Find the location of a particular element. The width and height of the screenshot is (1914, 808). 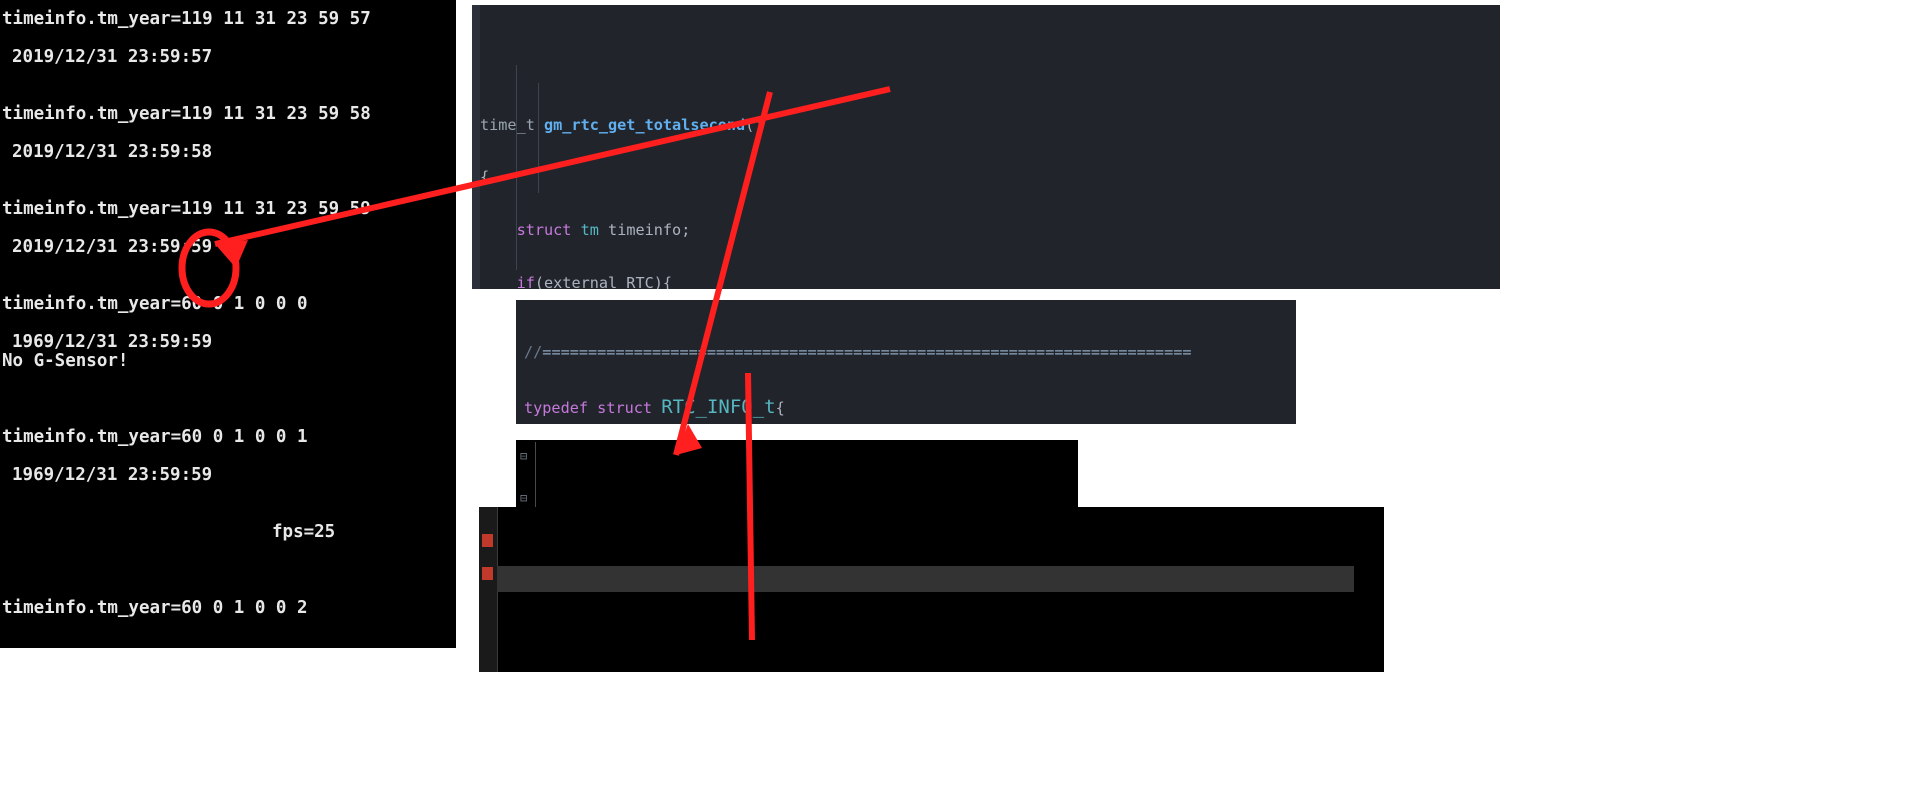

code-line: typedef struct RTC_INFO_t{ is located at coordinates (654, 407).